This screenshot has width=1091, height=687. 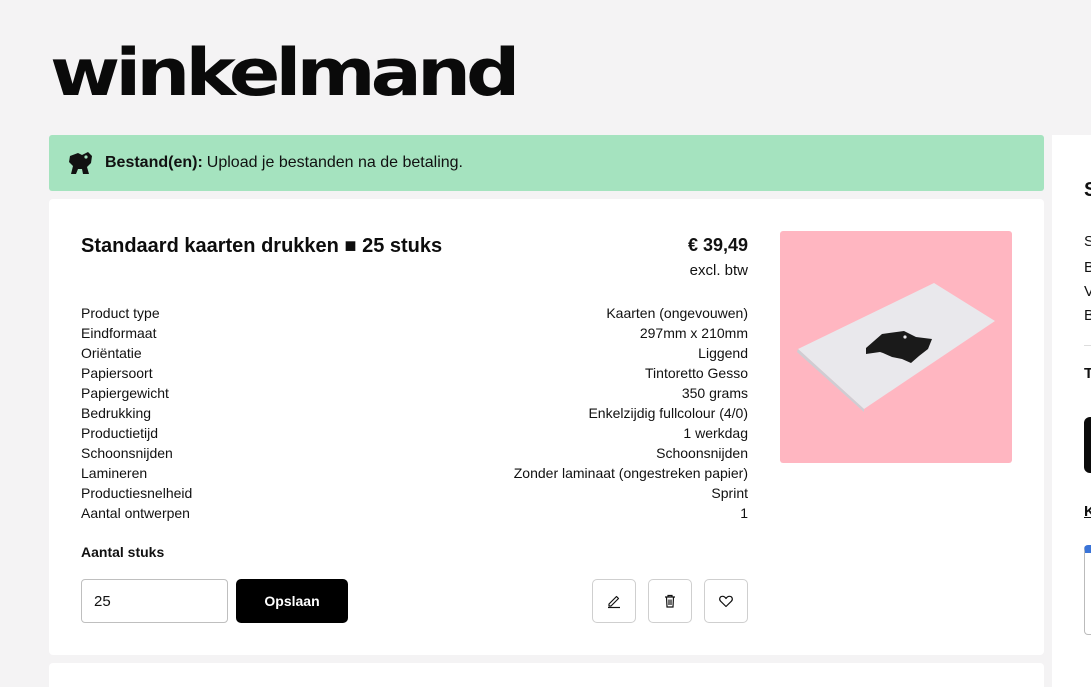 What do you see at coordinates (1087, 445) in the screenshot?
I see `checkout-button` at bounding box center [1087, 445].